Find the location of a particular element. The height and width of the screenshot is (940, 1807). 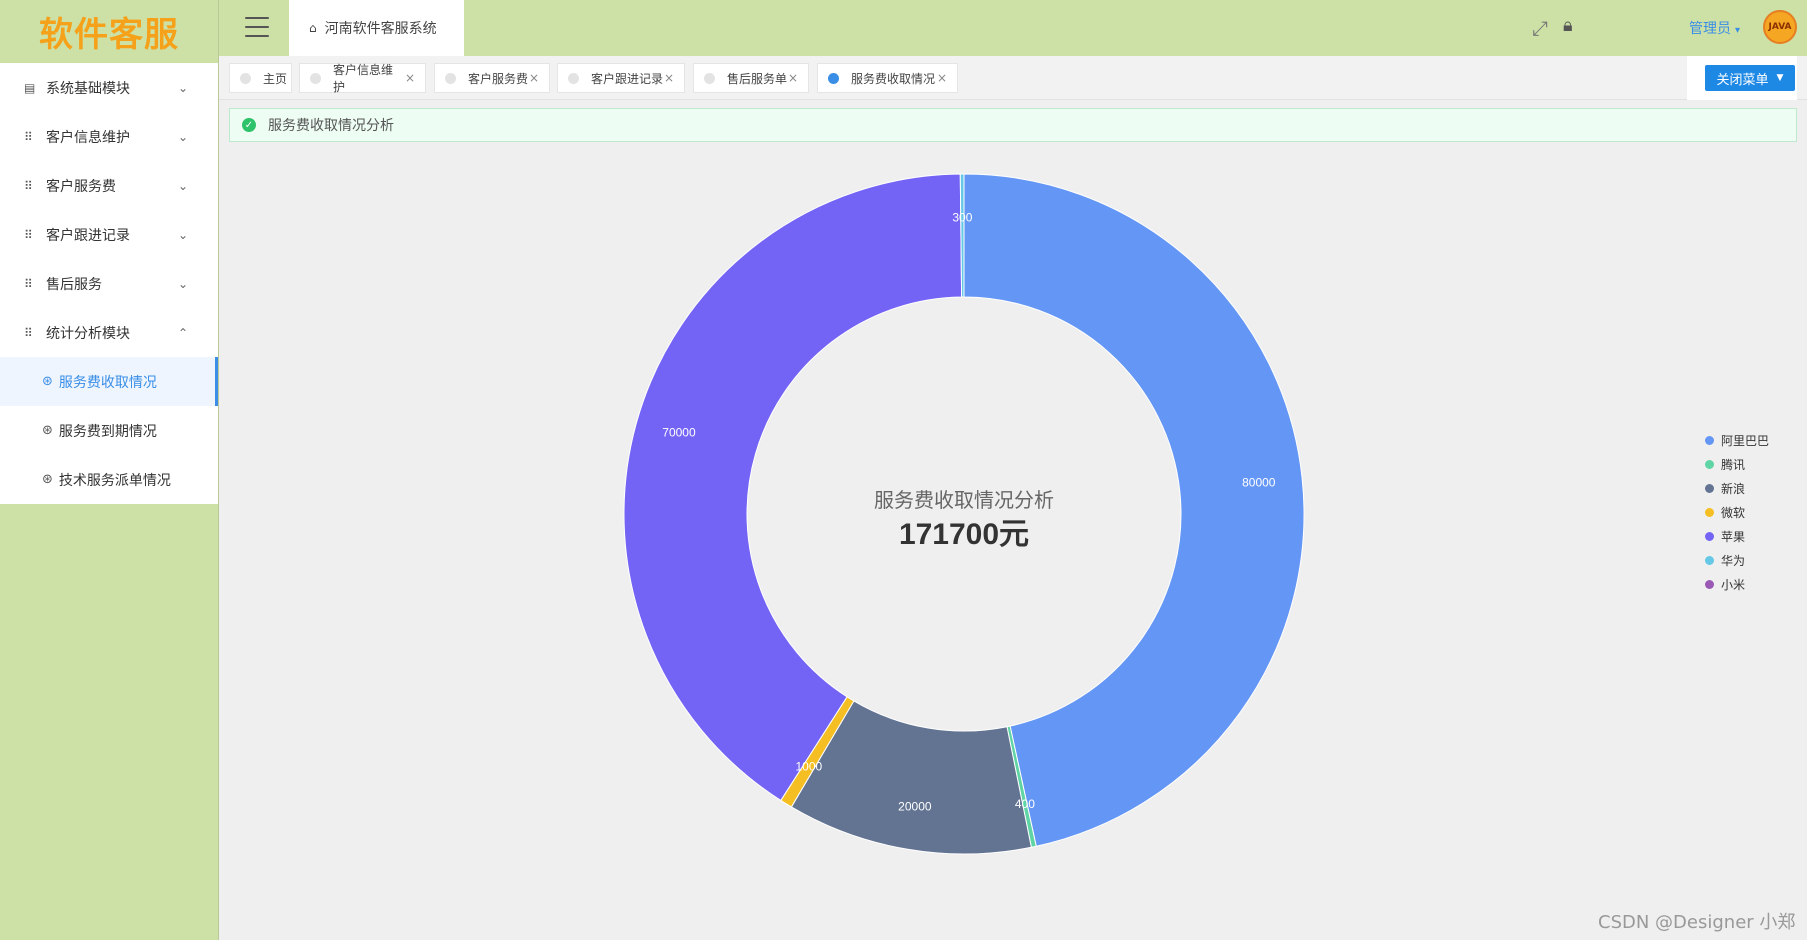

tab-home: 主页 is located at coordinates (260, 78).